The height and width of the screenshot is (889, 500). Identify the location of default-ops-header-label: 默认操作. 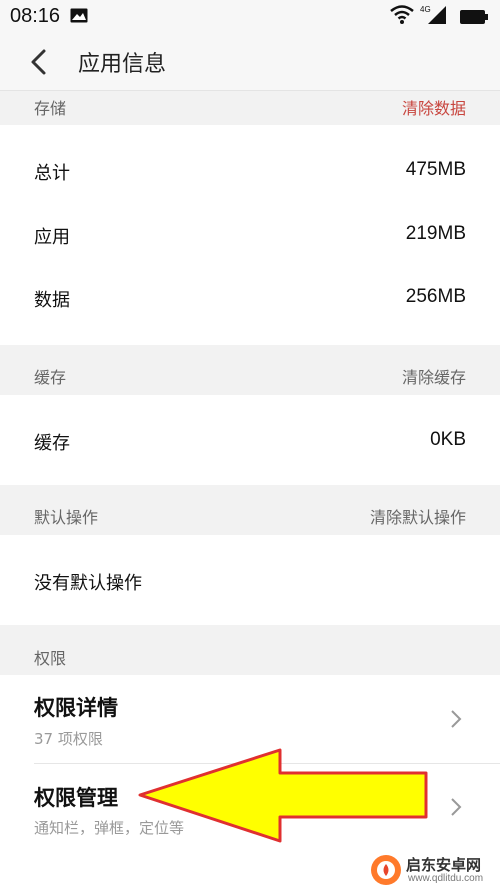
(66, 517).